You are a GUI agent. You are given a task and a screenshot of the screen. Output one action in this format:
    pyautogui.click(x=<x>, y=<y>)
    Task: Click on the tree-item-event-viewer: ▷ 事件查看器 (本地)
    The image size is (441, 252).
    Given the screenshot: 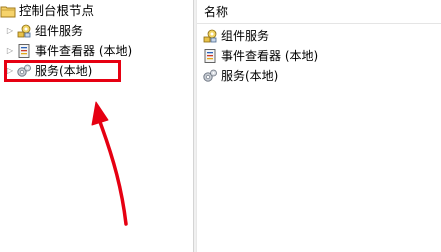 What is the action you would take?
    pyautogui.click(x=68, y=51)
    